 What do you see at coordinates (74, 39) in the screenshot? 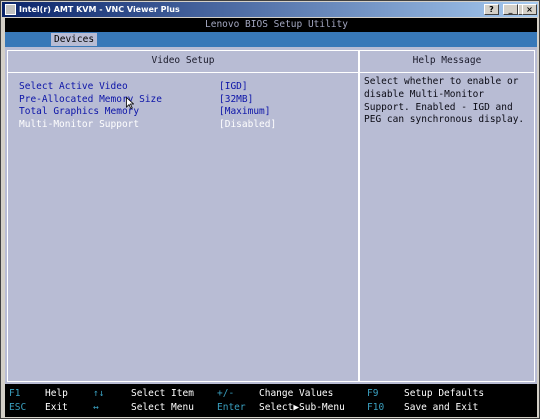
I see `tab-devices: Devices` at bounding box center [74, 39].